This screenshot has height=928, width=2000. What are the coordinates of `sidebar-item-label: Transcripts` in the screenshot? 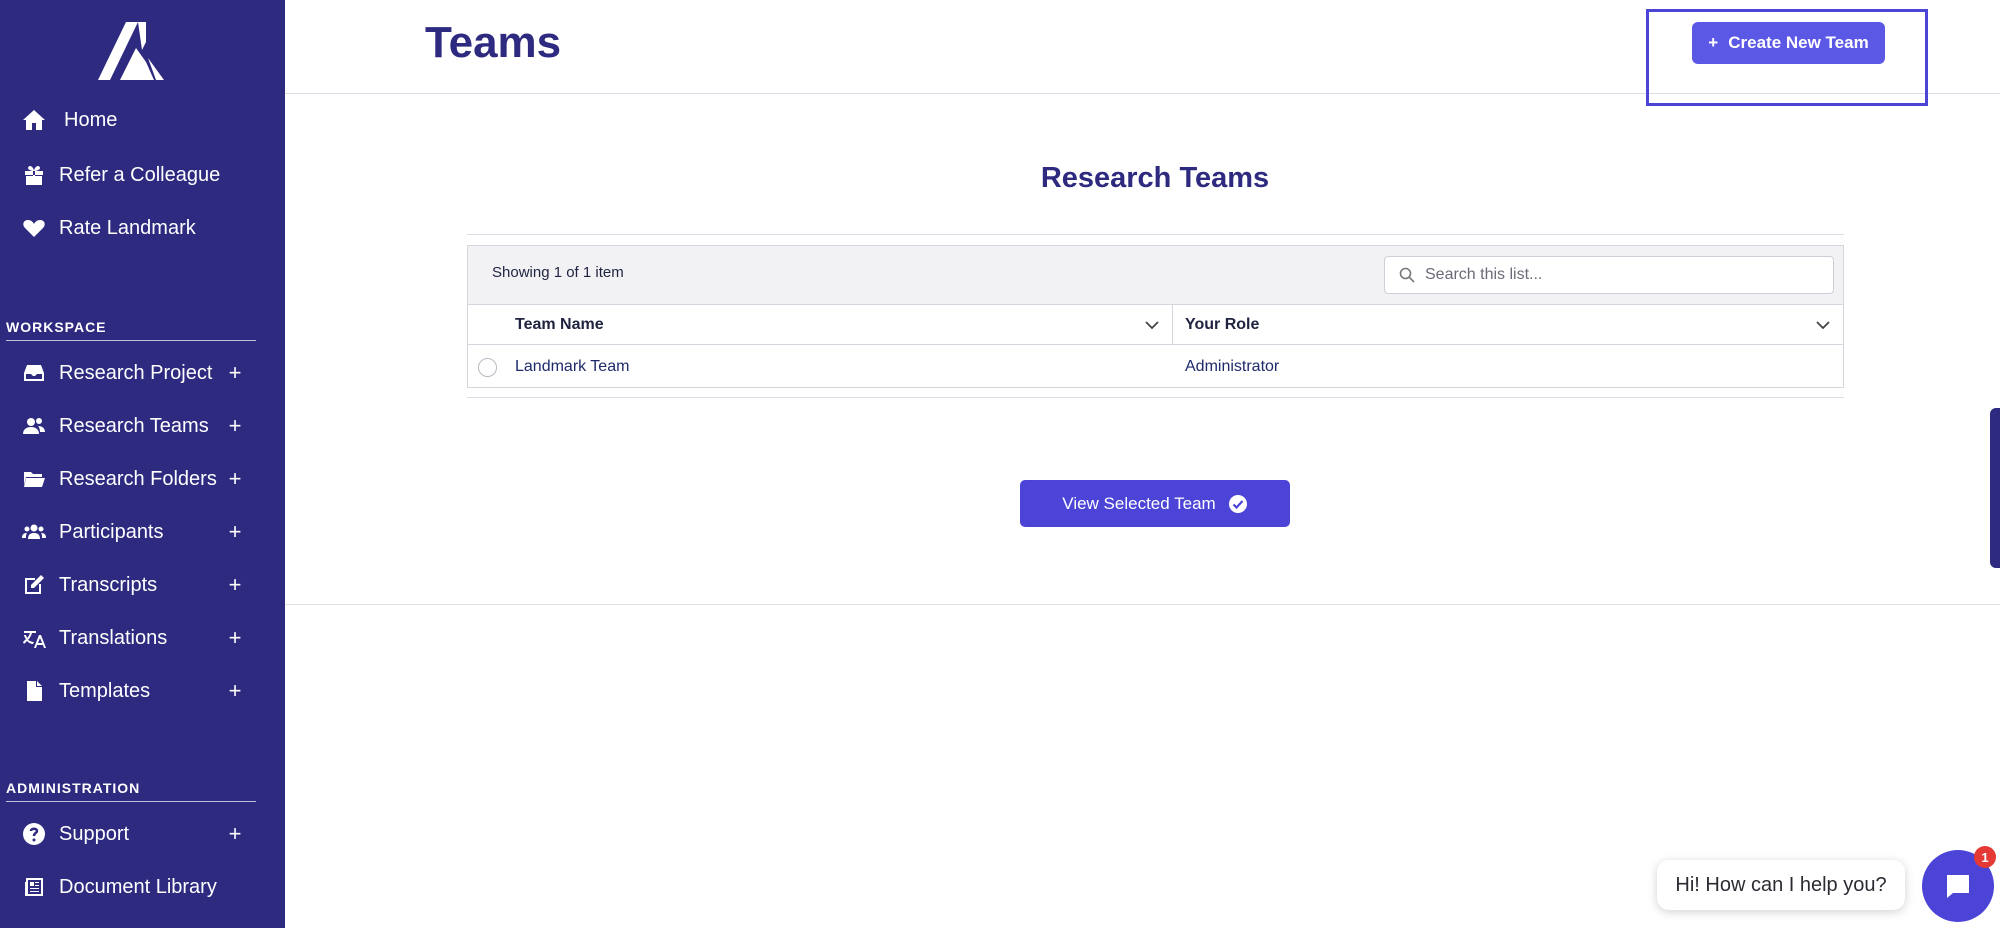 It's located at (108, 584).